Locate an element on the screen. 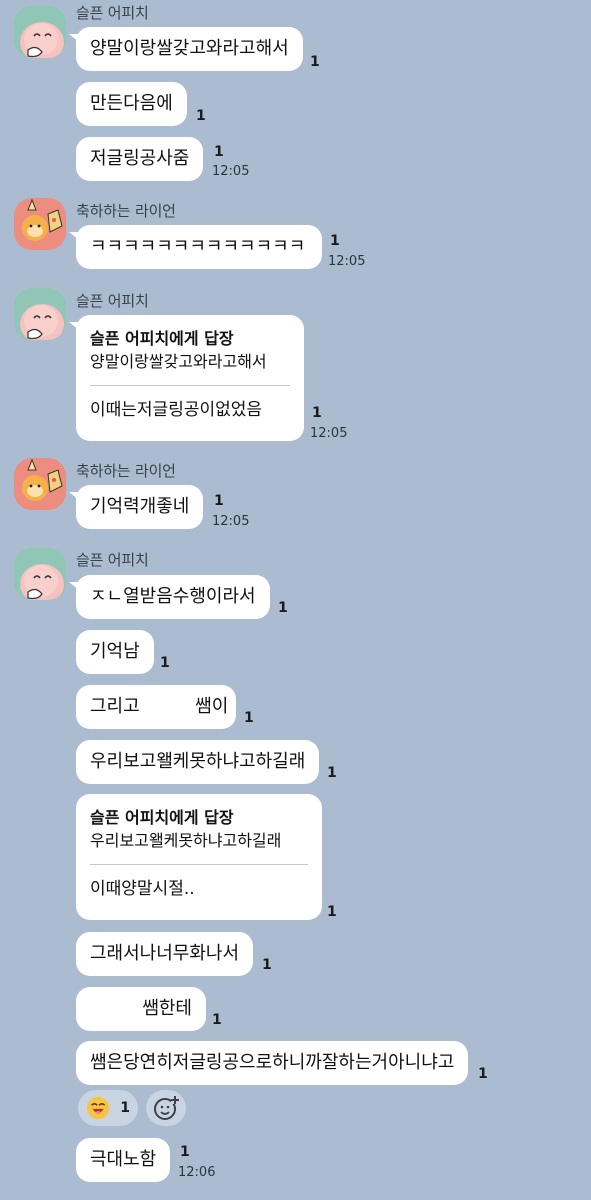  message-bubble: ㅈㄴ열받음수행이라서 is located at coordinates (169, 597).